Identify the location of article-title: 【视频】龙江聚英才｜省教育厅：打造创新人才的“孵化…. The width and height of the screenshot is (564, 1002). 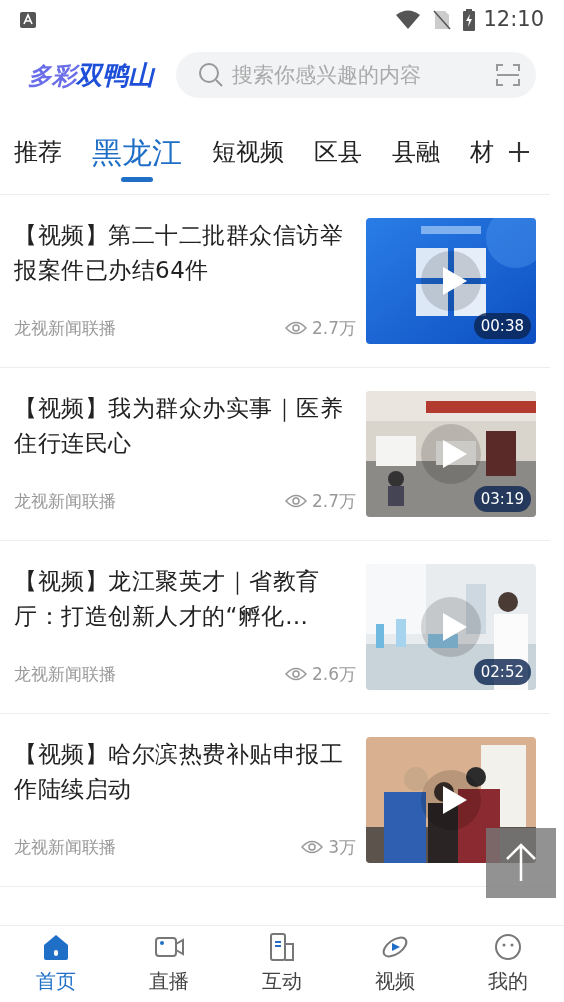
(185, 599).